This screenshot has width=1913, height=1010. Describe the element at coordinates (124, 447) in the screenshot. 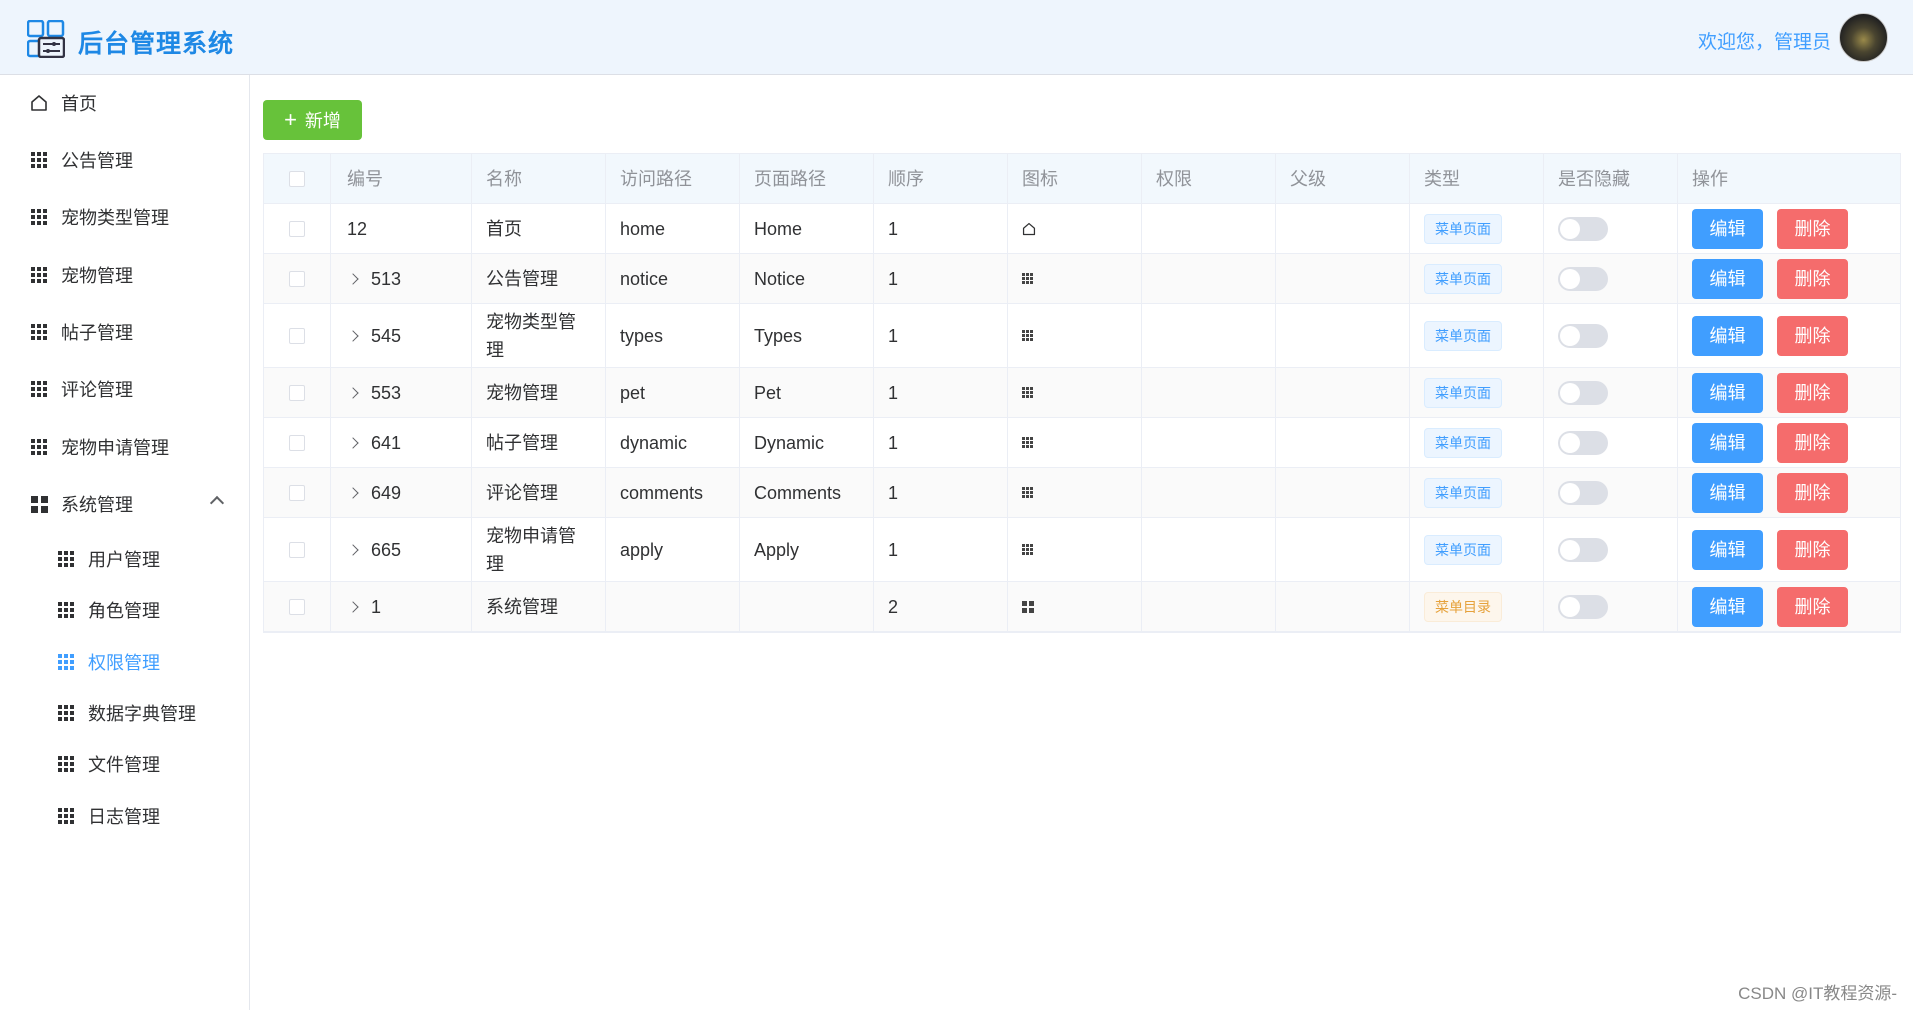

I see `sidebar-item-6: 宠物申请管理` at that location.